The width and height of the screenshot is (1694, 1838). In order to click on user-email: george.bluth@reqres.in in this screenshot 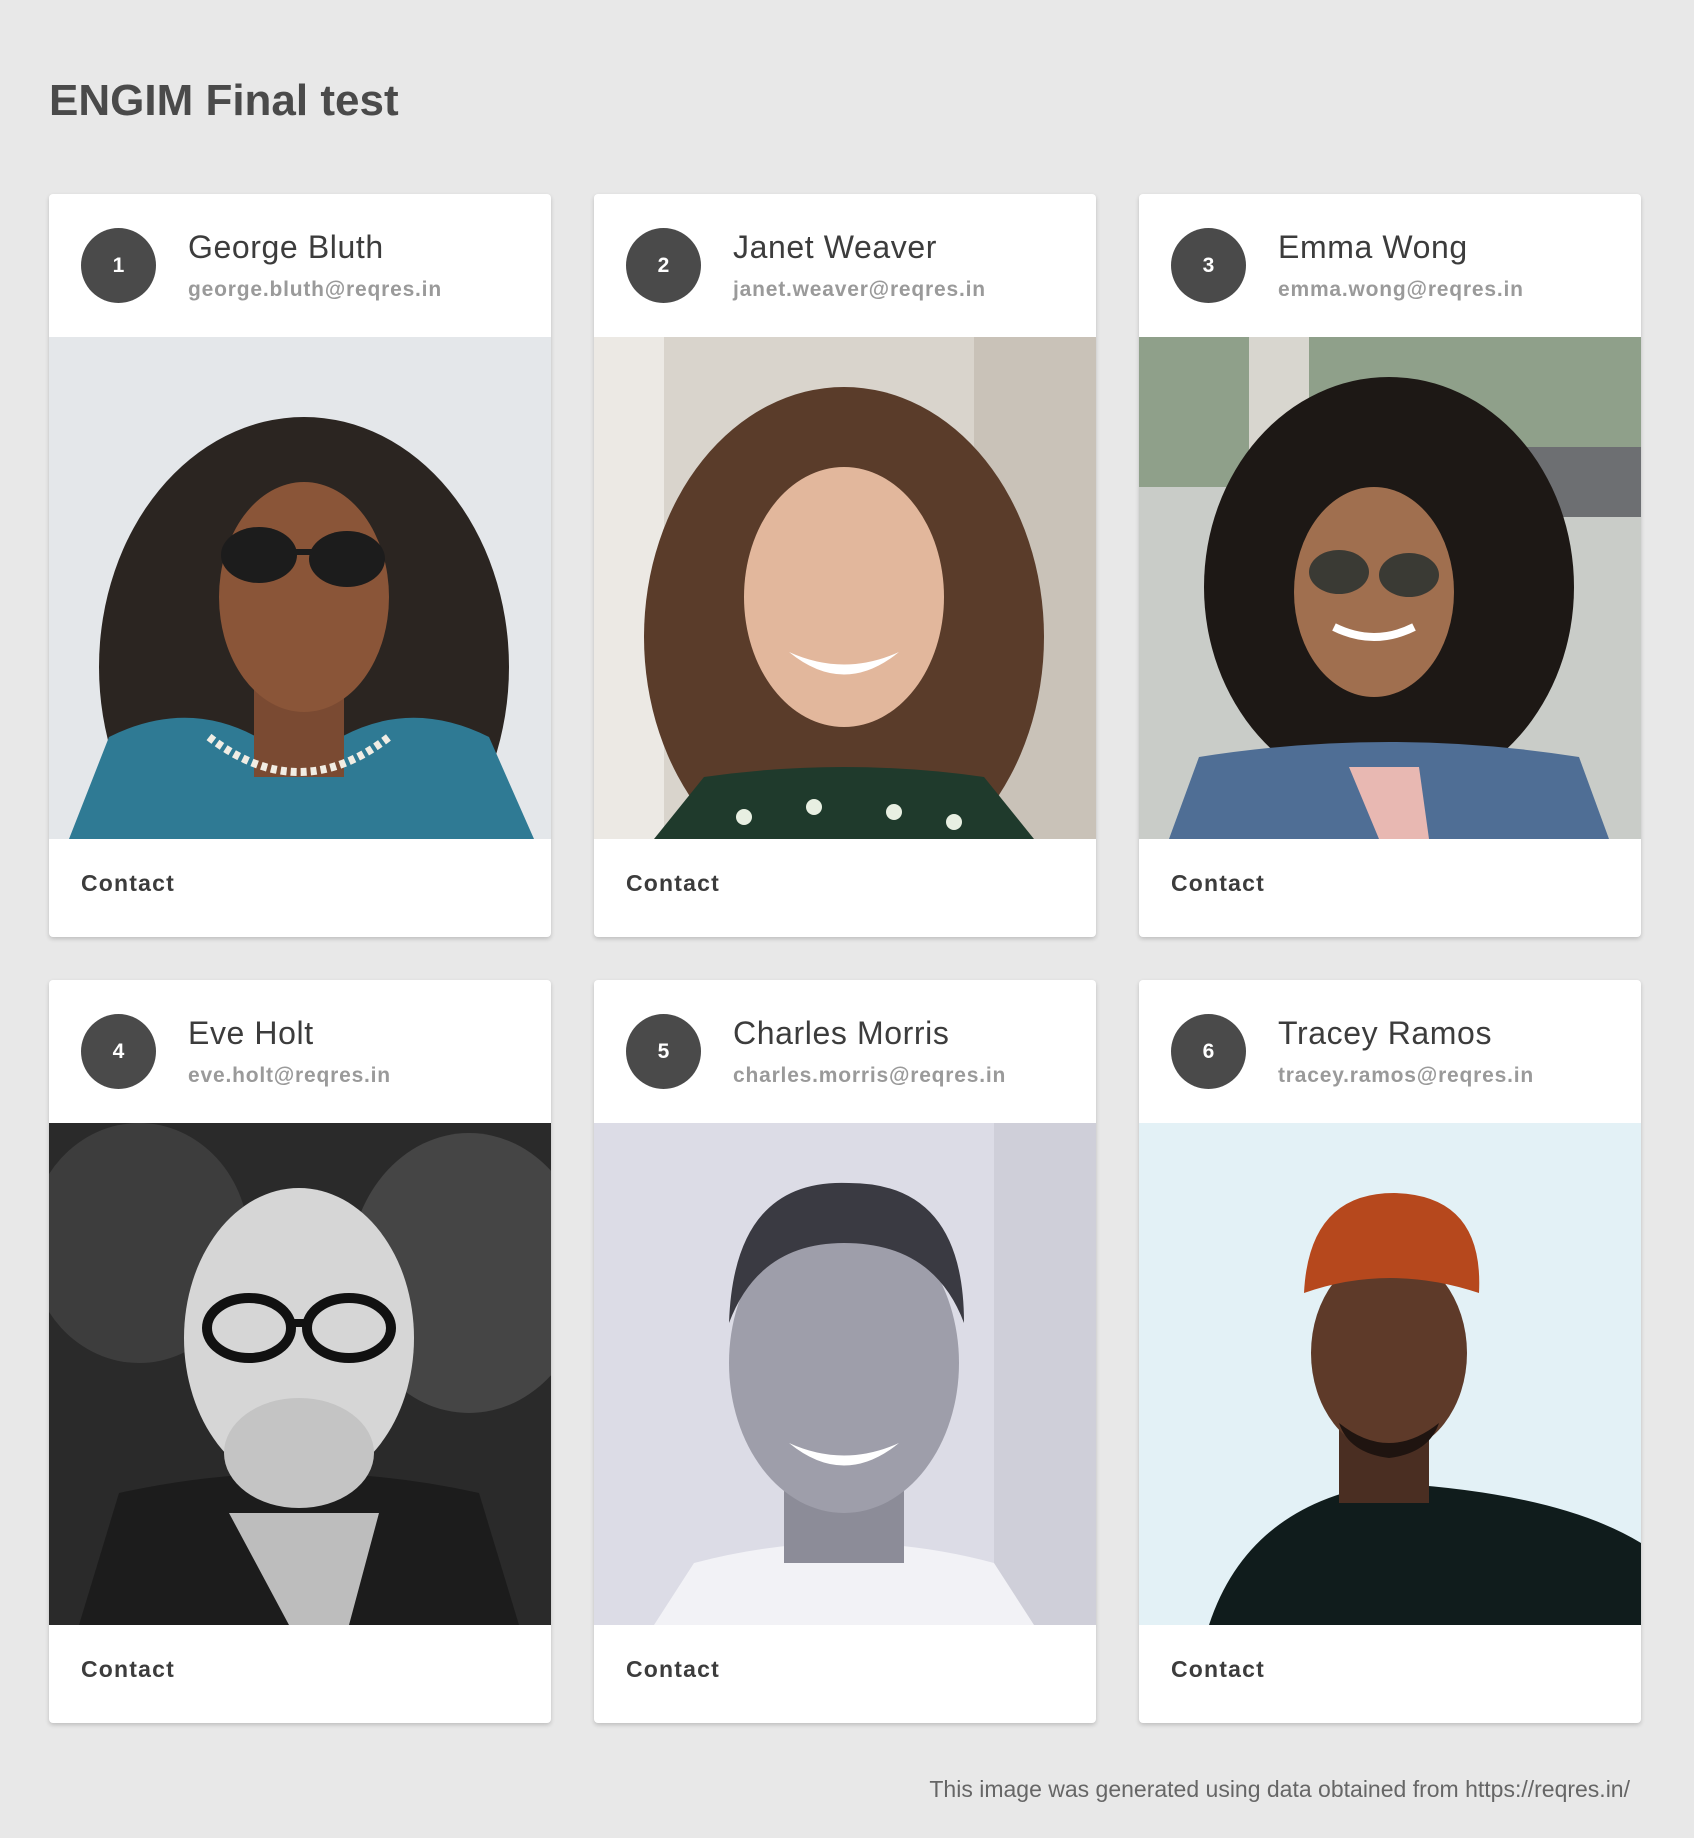, I will do `click(315, 289)`.